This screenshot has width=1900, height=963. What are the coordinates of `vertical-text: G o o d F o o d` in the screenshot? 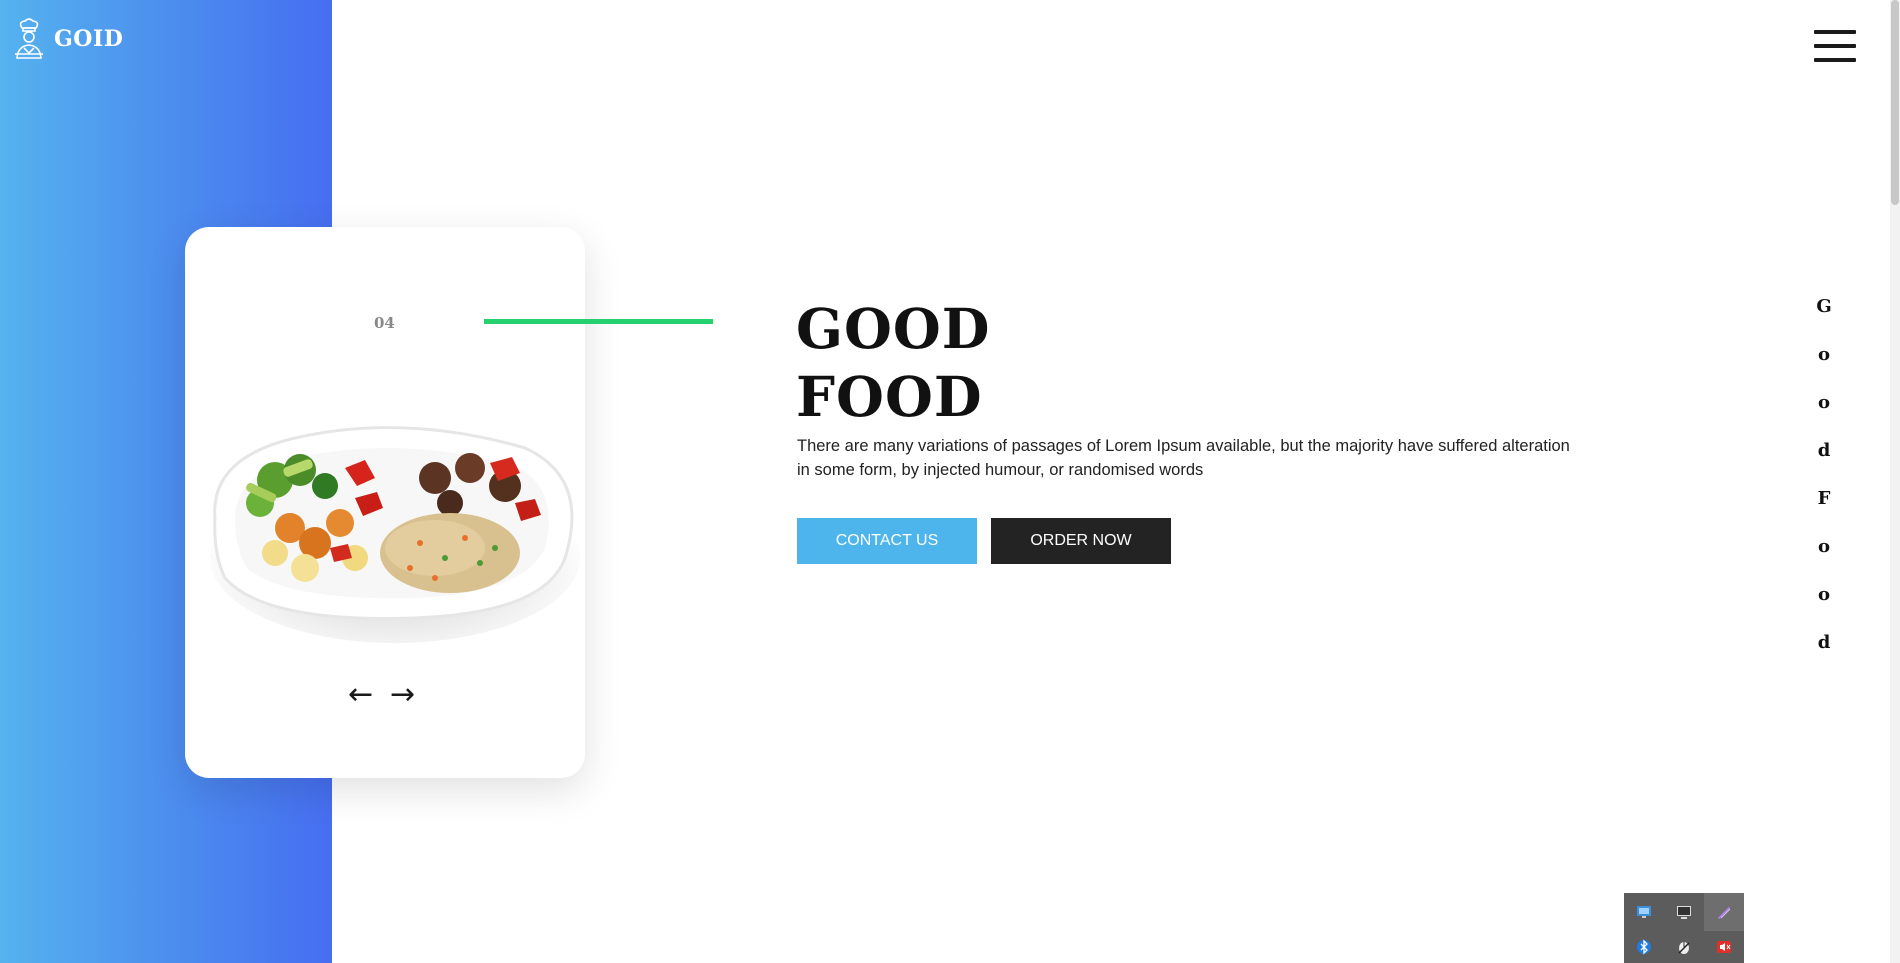 It's located at (1824, 487).